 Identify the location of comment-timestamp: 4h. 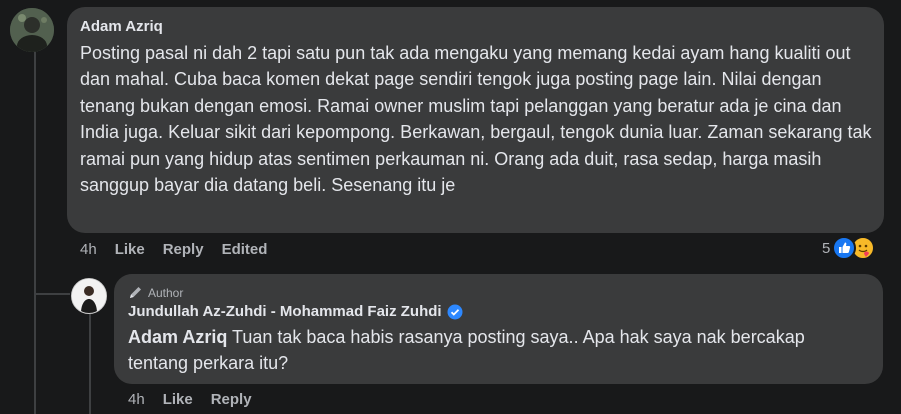
(88, 249).